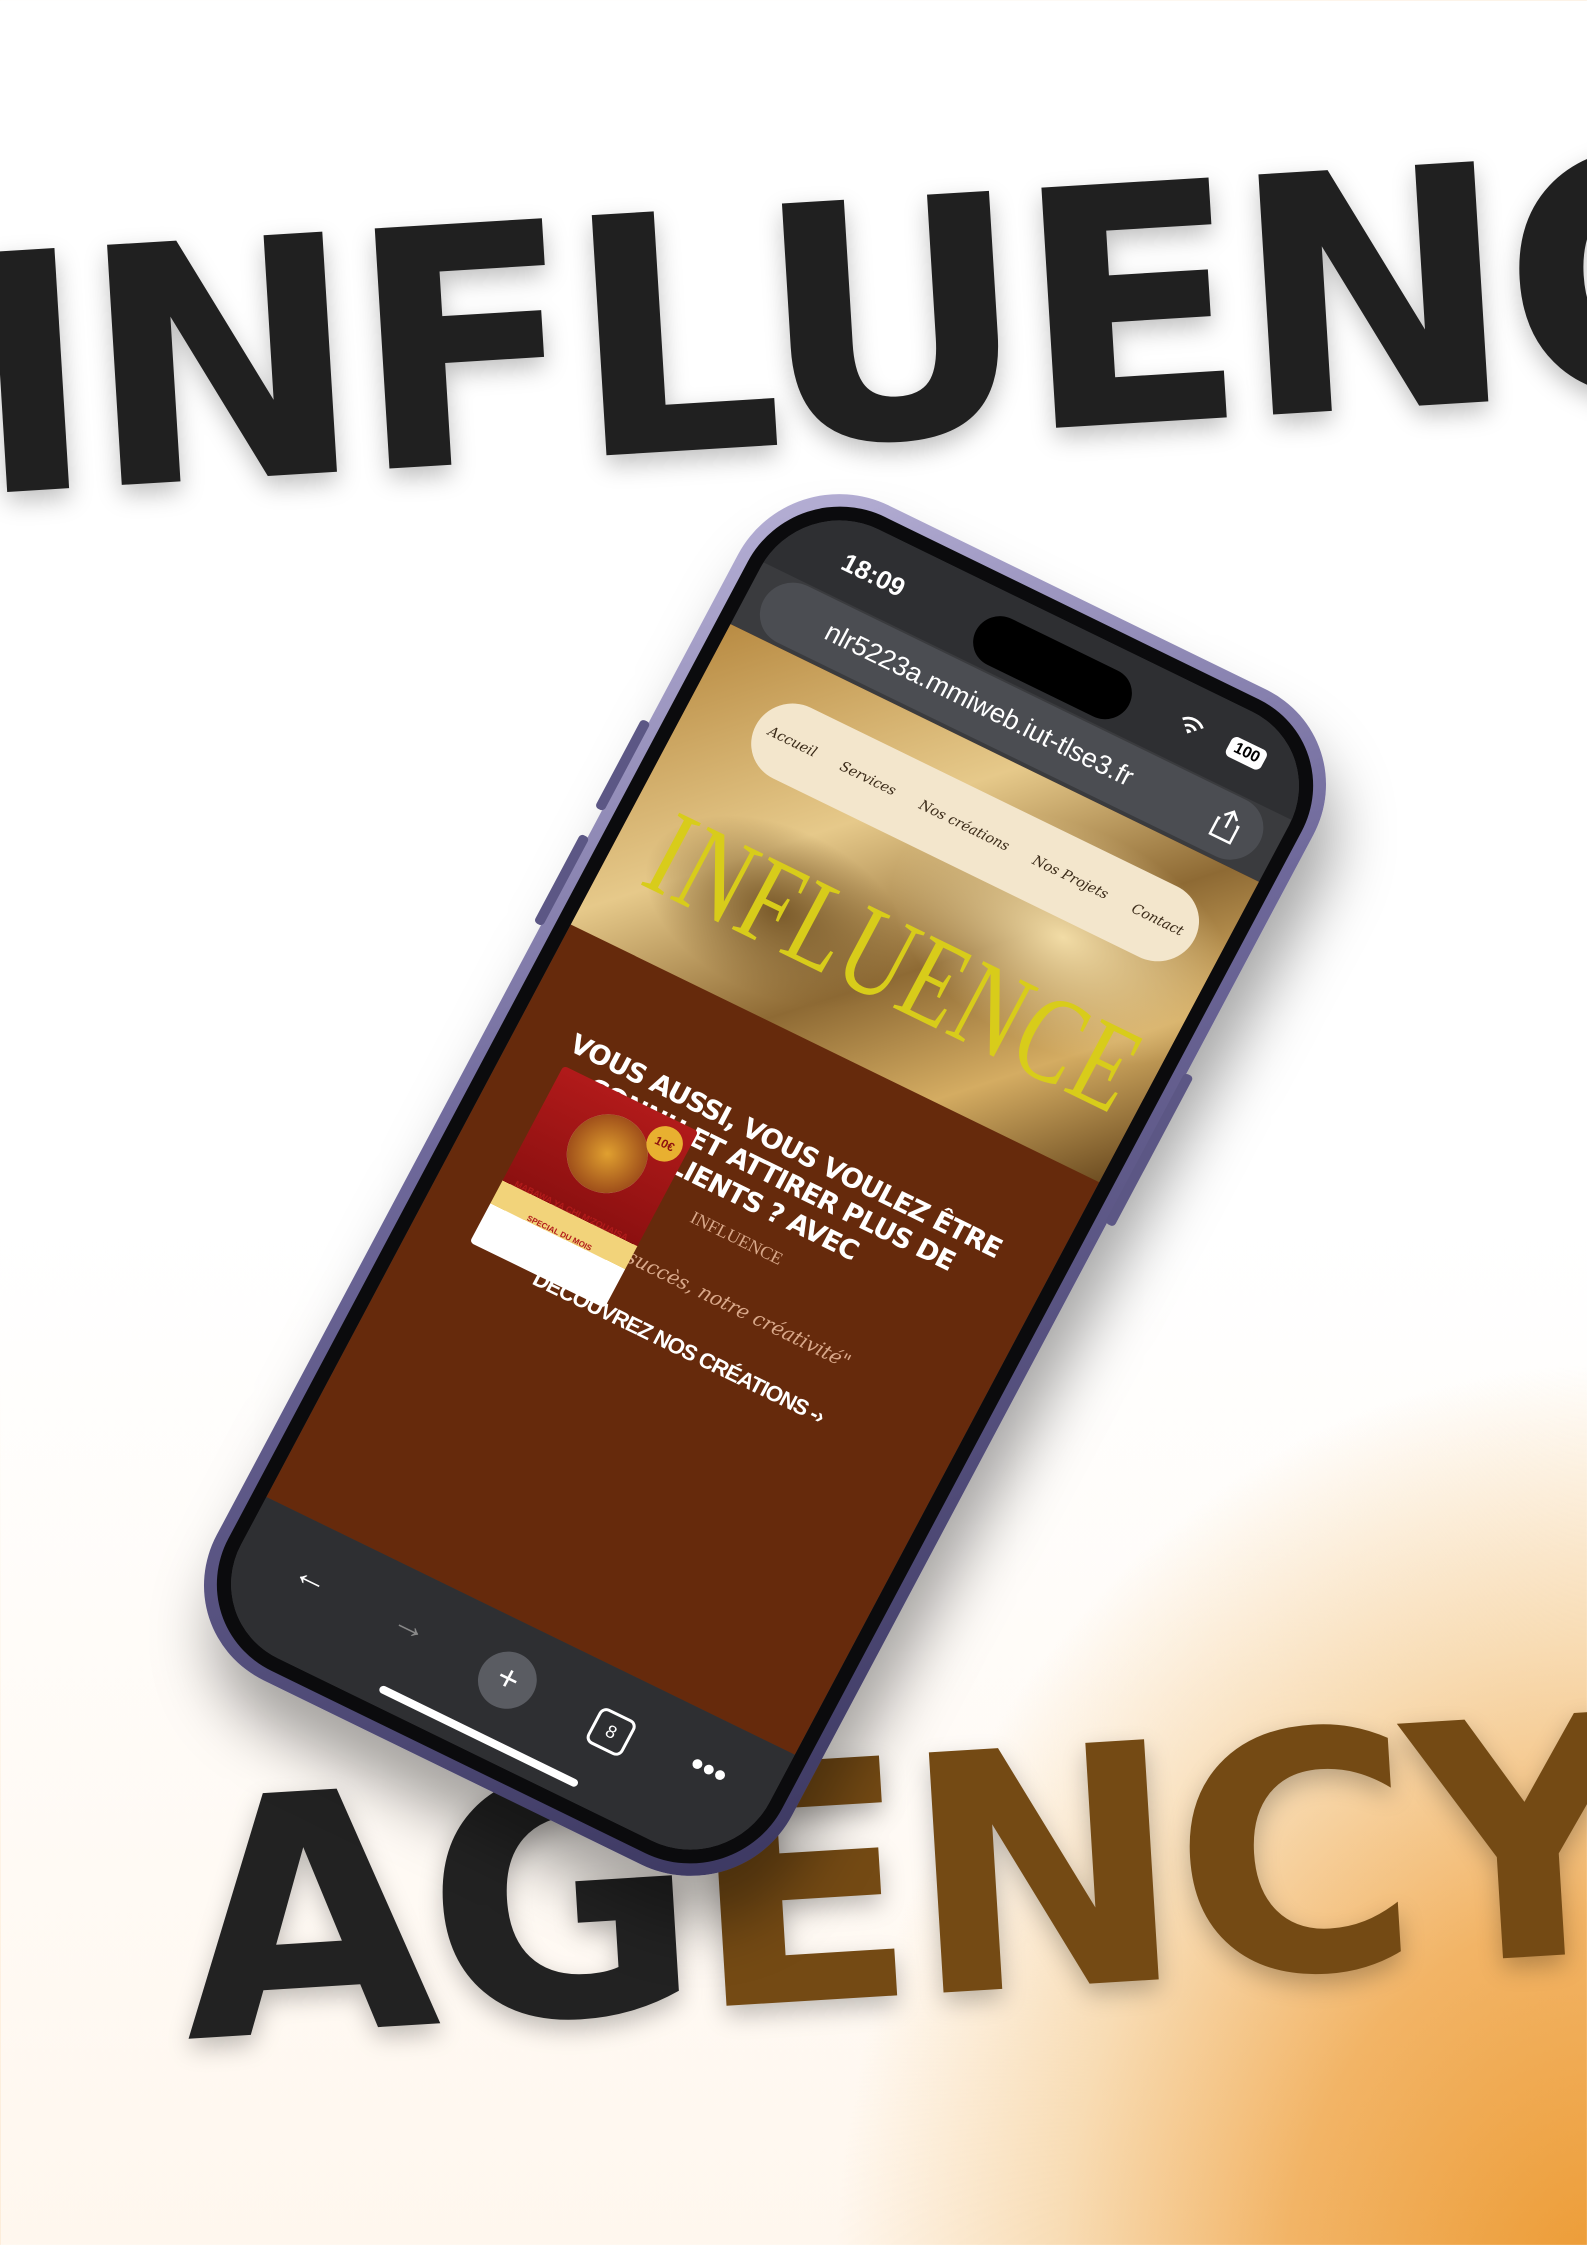 Image resolution: width=1587 pixels, height=2245 pixels. I want to click on forward-arrow-icon: →, so click(411, 1624).